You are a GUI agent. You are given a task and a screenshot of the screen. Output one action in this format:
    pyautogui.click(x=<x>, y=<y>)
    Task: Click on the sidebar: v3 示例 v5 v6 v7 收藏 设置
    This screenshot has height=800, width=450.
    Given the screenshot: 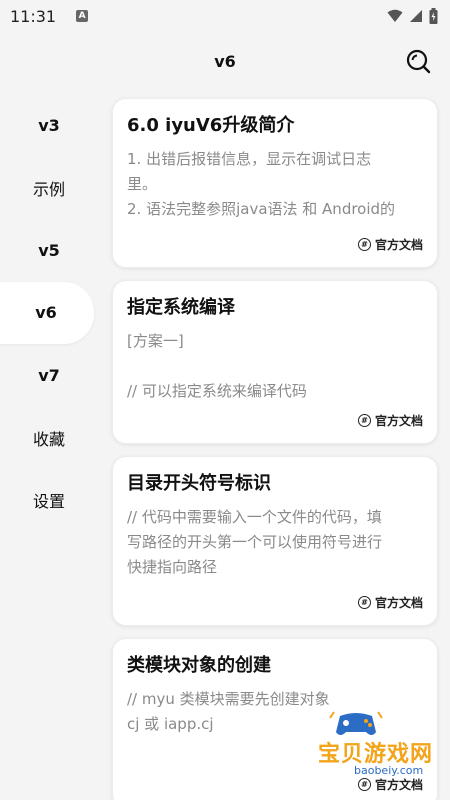 What is the action you would take?
    pyautogui.click(x=50, y=313)
    